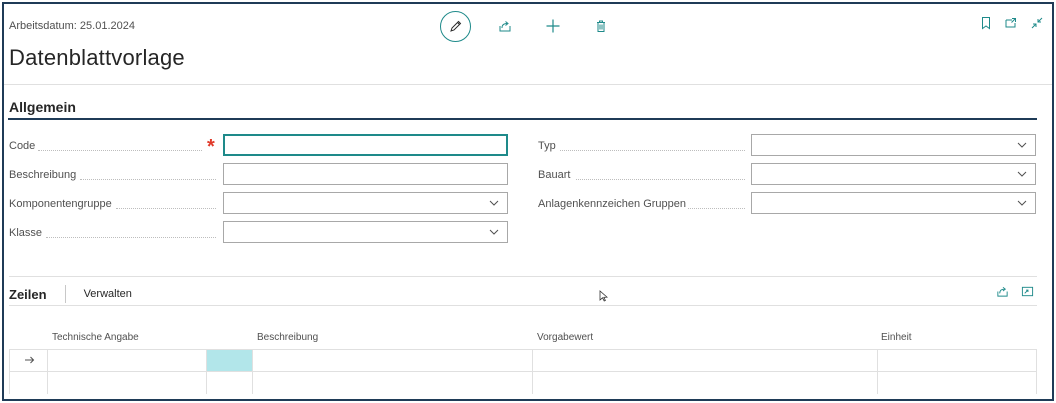 This screenshot has height=403, width=1056. What do you see at coordinates (108, 294) in the screenshot?
I see `tab-verwalten: Verwalten` at bounding box center [108, 294].